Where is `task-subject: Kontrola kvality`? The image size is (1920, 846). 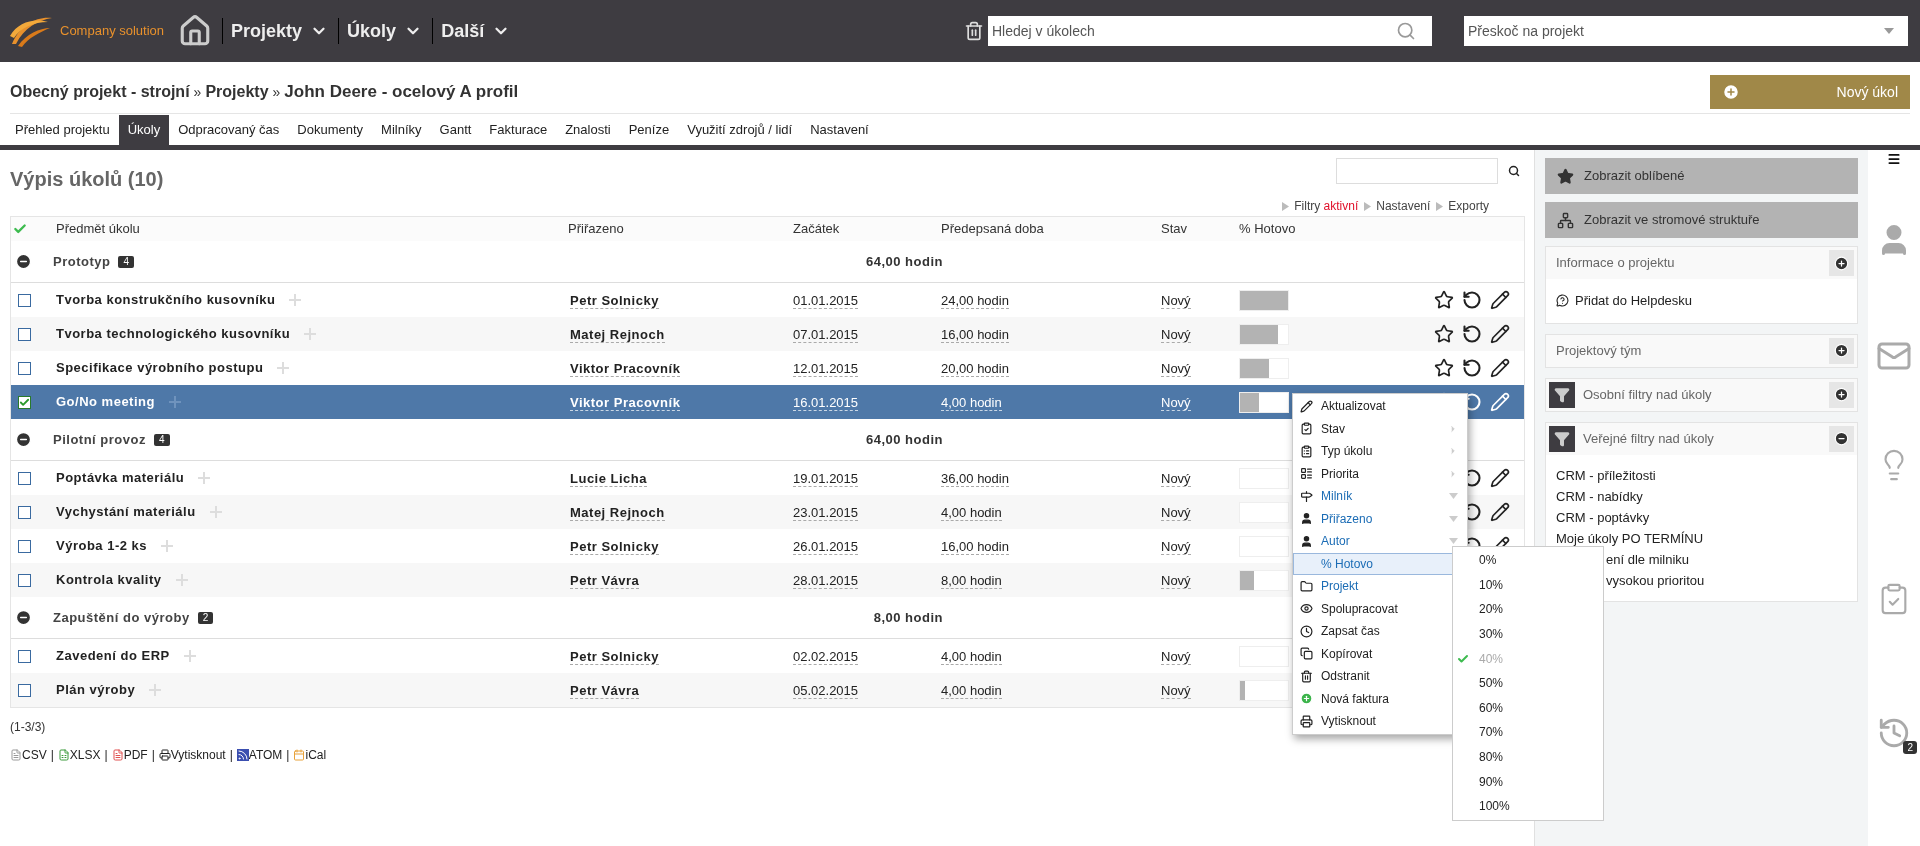
task-subject: Kontrola kvality is located at coordinates (109, 580).